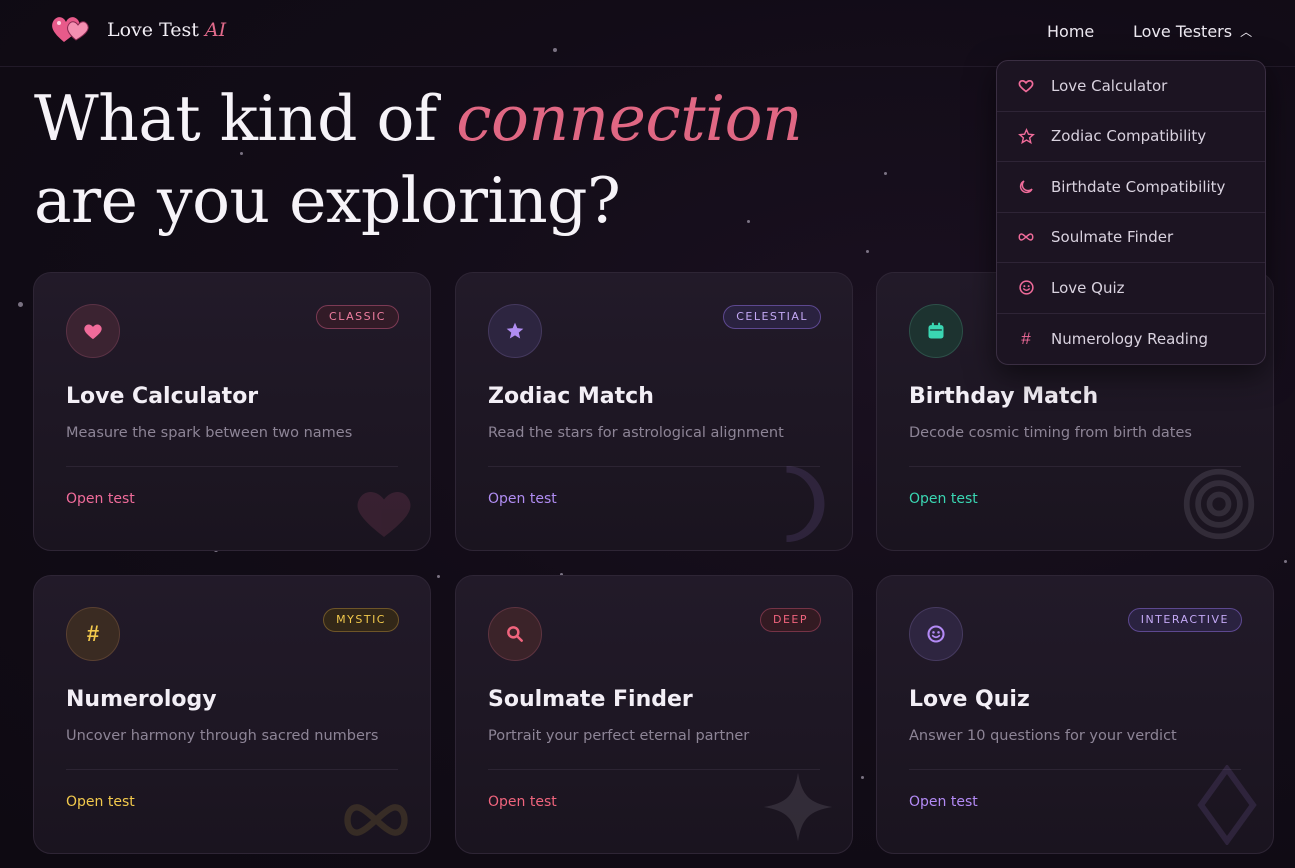 The width and height of the screenshot is (1295, 868). I want to click on search-icon, so click(515, 634).